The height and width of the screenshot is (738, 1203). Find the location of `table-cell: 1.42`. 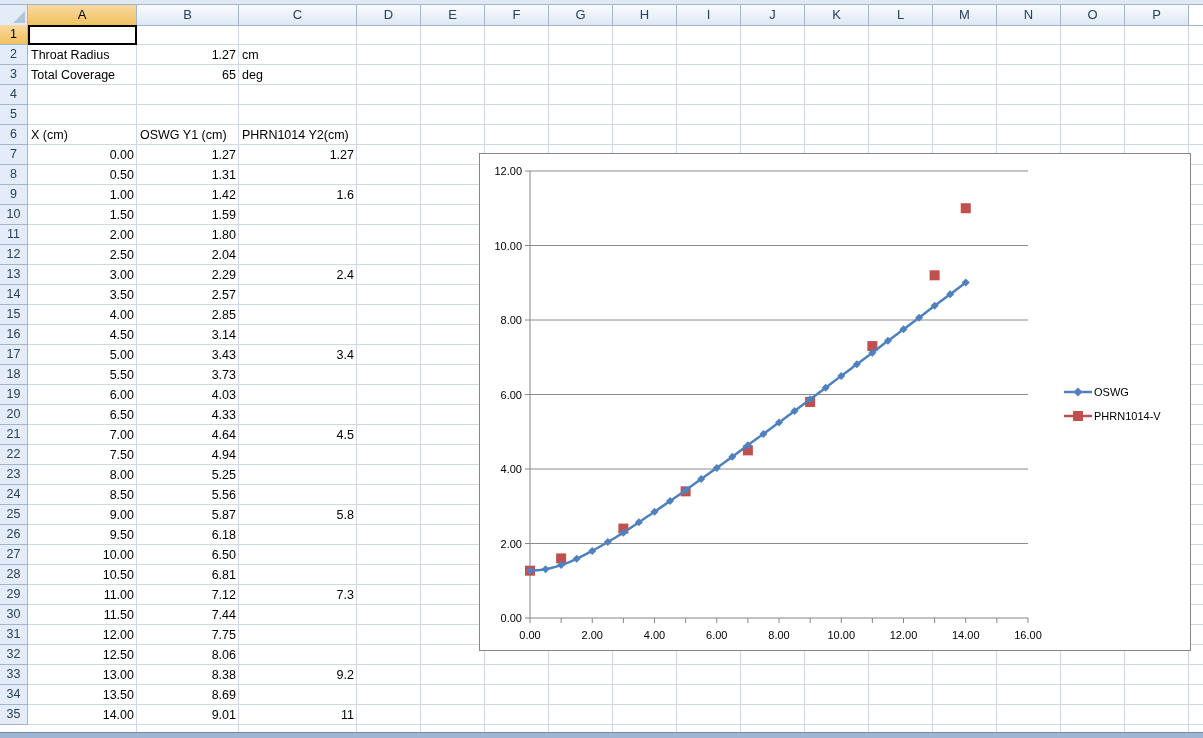

table-cell: 1.42 is located at coordinates (223, 194).